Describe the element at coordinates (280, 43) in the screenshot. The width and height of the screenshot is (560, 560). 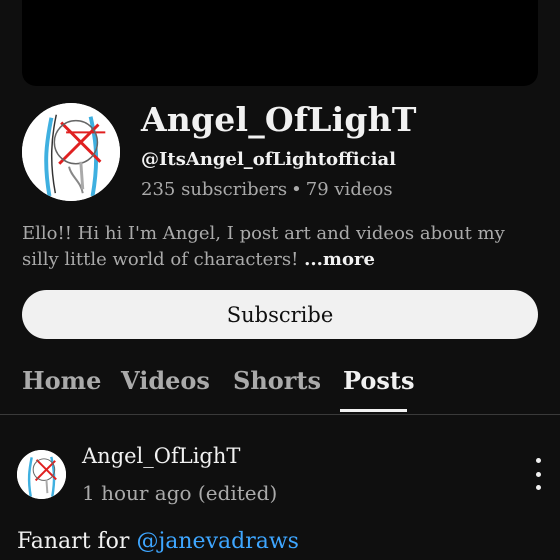
I see `channel-banner` at that location.